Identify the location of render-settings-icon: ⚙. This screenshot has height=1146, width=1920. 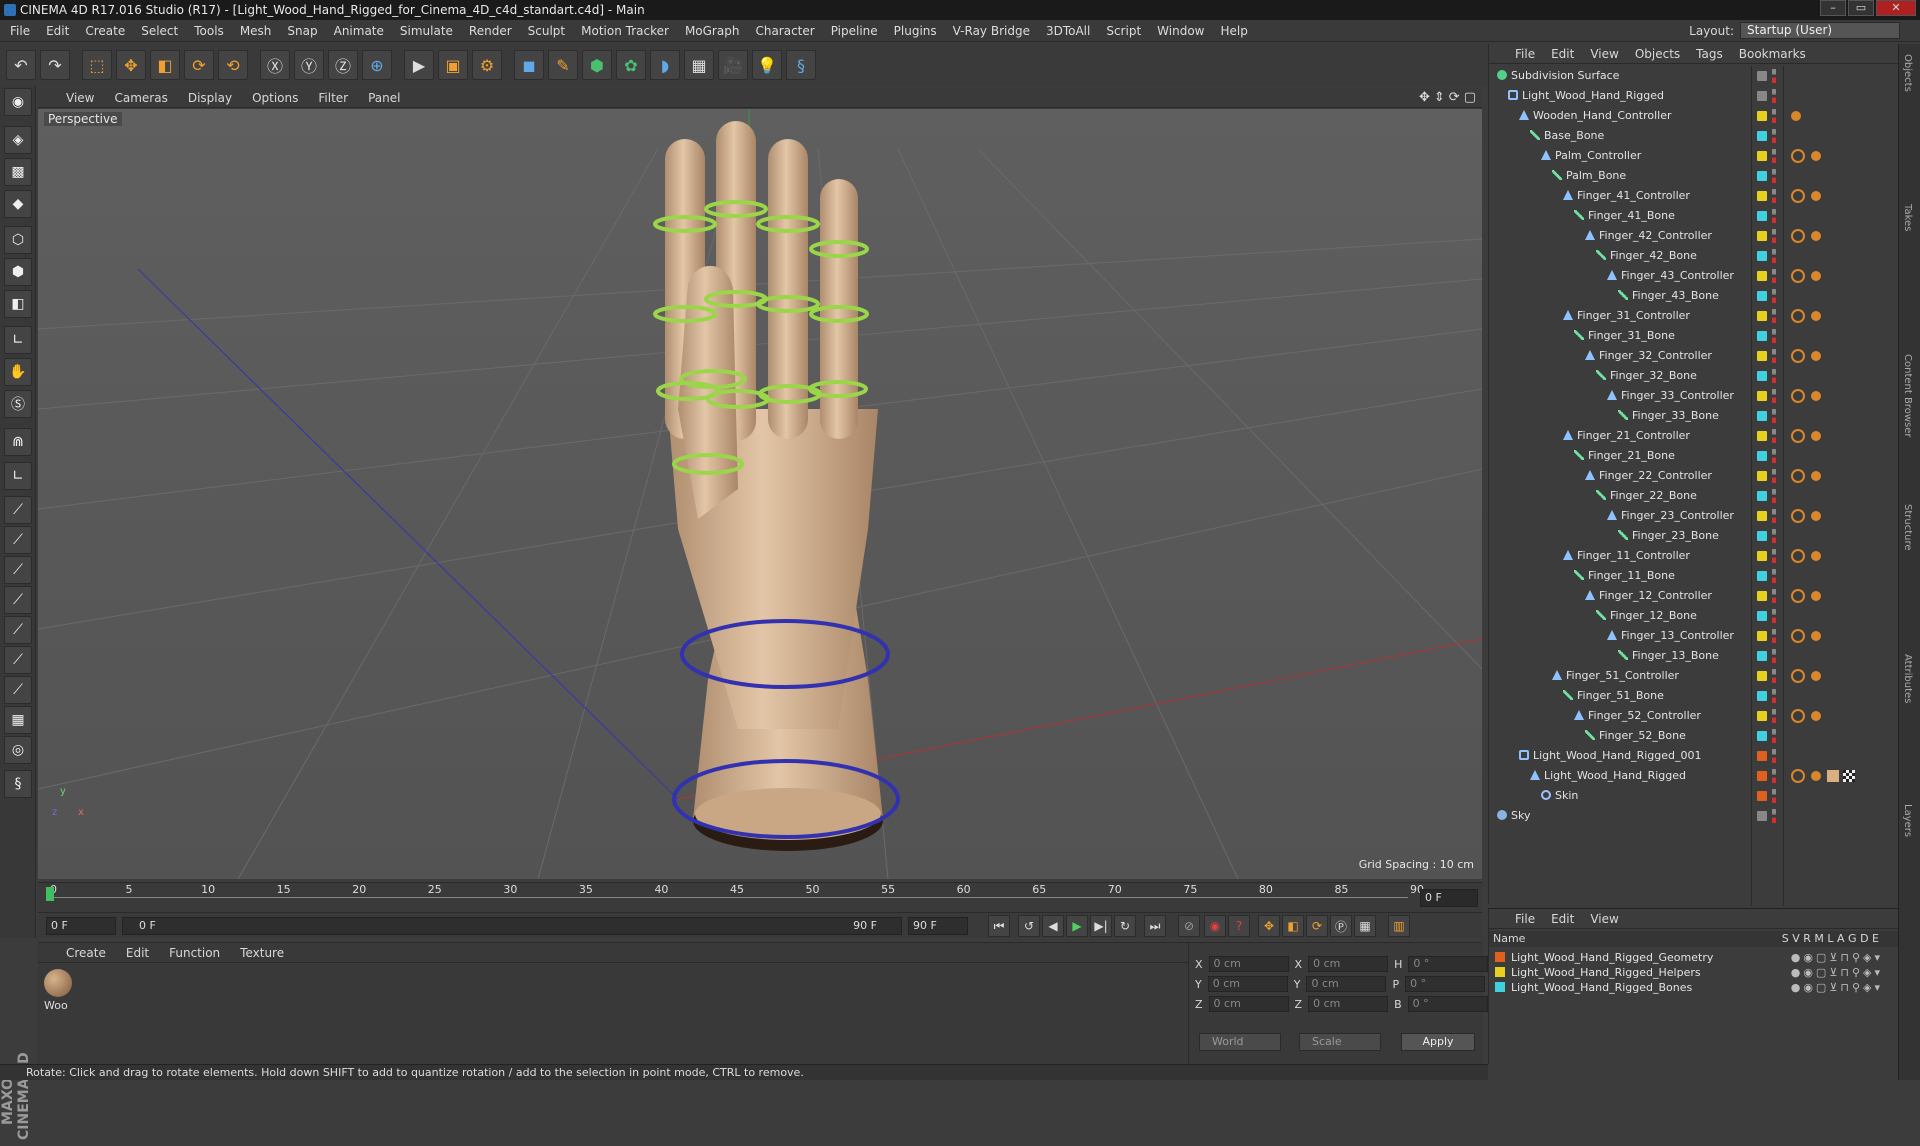
(487, 65).